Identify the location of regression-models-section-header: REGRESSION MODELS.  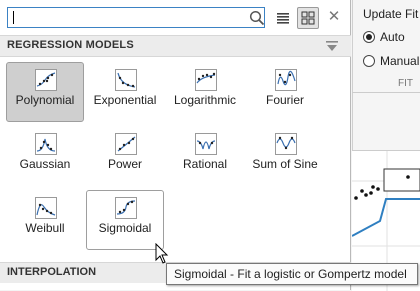
(175, 46).